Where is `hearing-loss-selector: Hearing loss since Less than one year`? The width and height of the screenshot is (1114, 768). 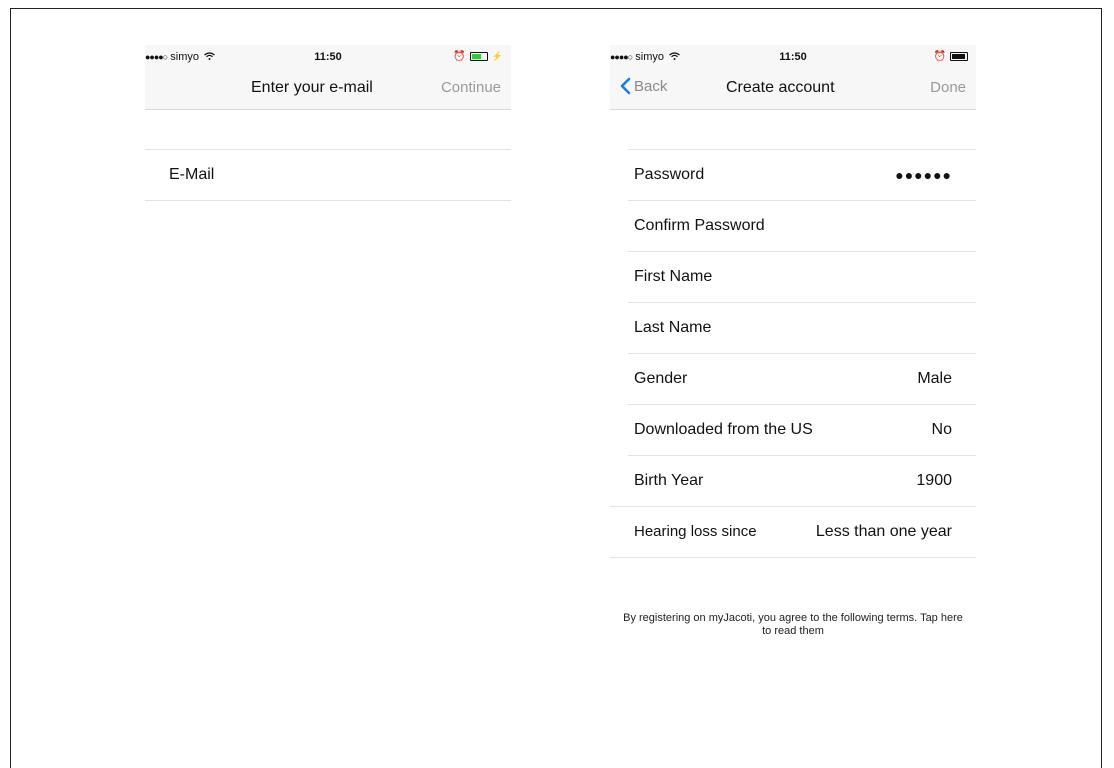 hearing-loss-selector: Hearing loss since Less than one year is located at coordinates (793, 532).